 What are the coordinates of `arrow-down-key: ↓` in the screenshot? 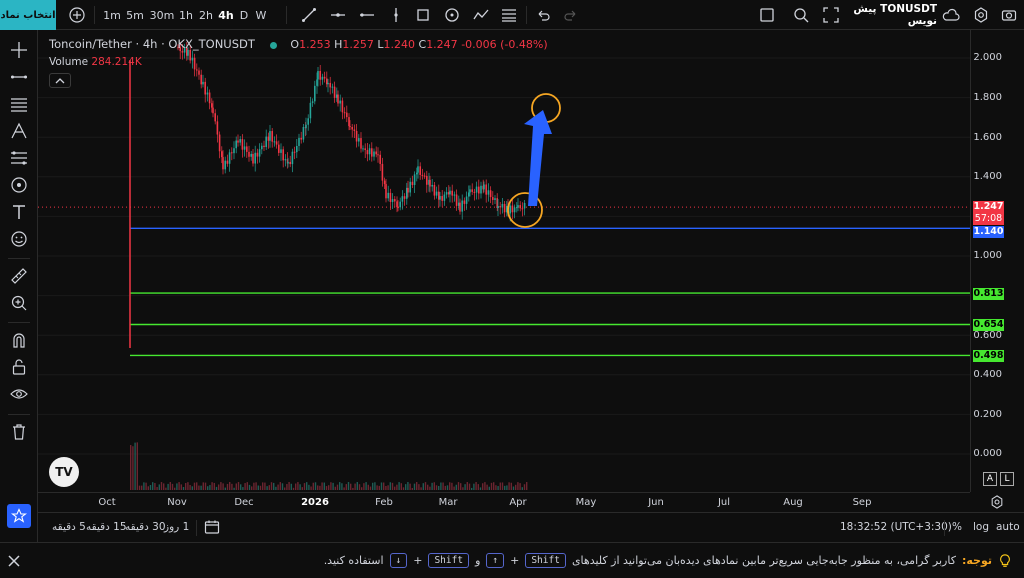 It's located at (398, 560).